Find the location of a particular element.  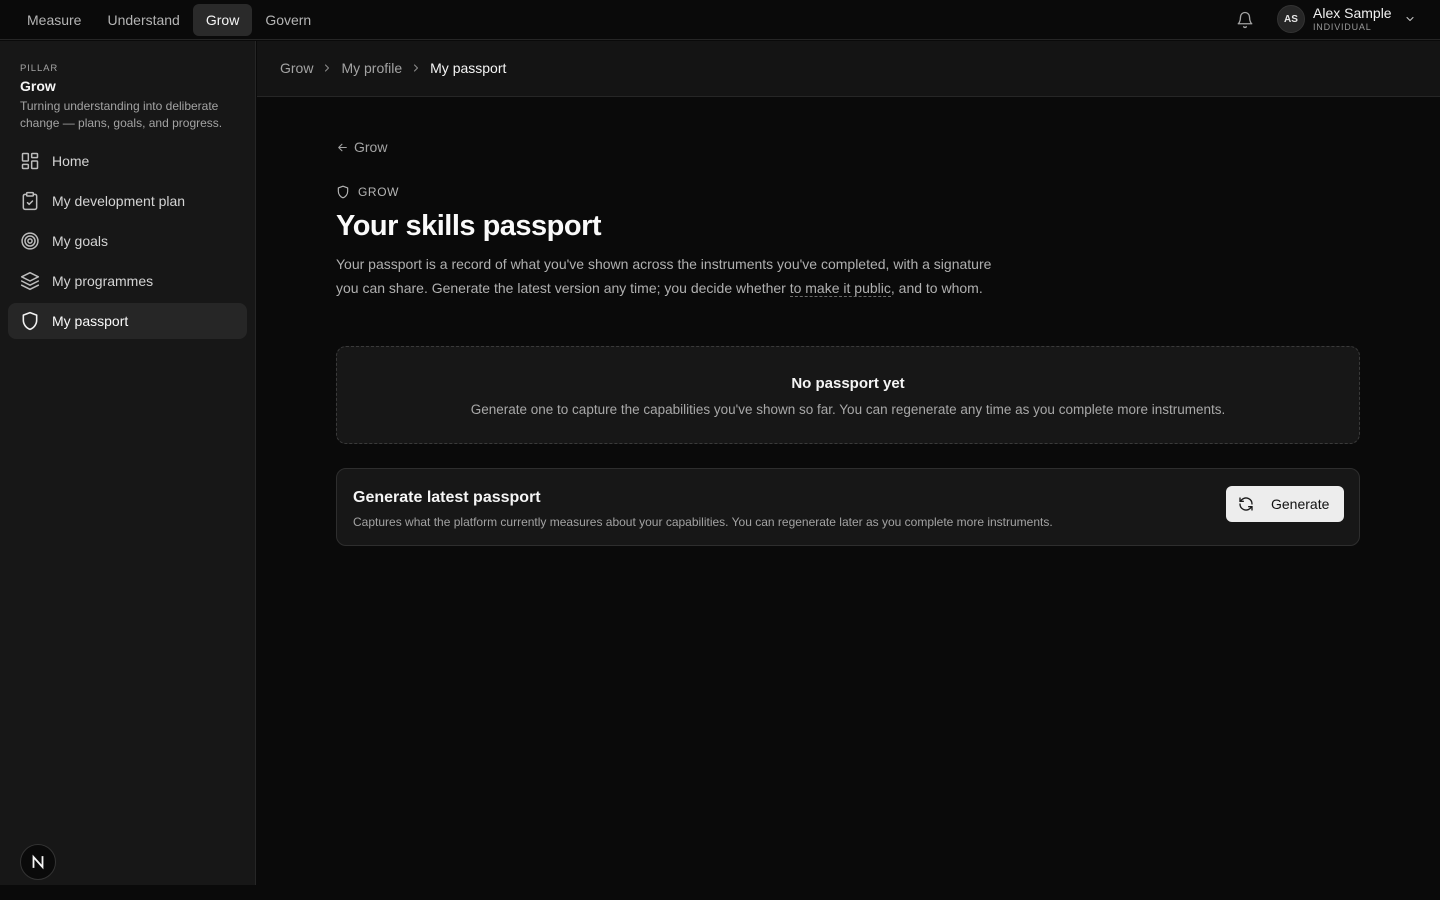

logo-n-icon is located at coordinates (38, 862).